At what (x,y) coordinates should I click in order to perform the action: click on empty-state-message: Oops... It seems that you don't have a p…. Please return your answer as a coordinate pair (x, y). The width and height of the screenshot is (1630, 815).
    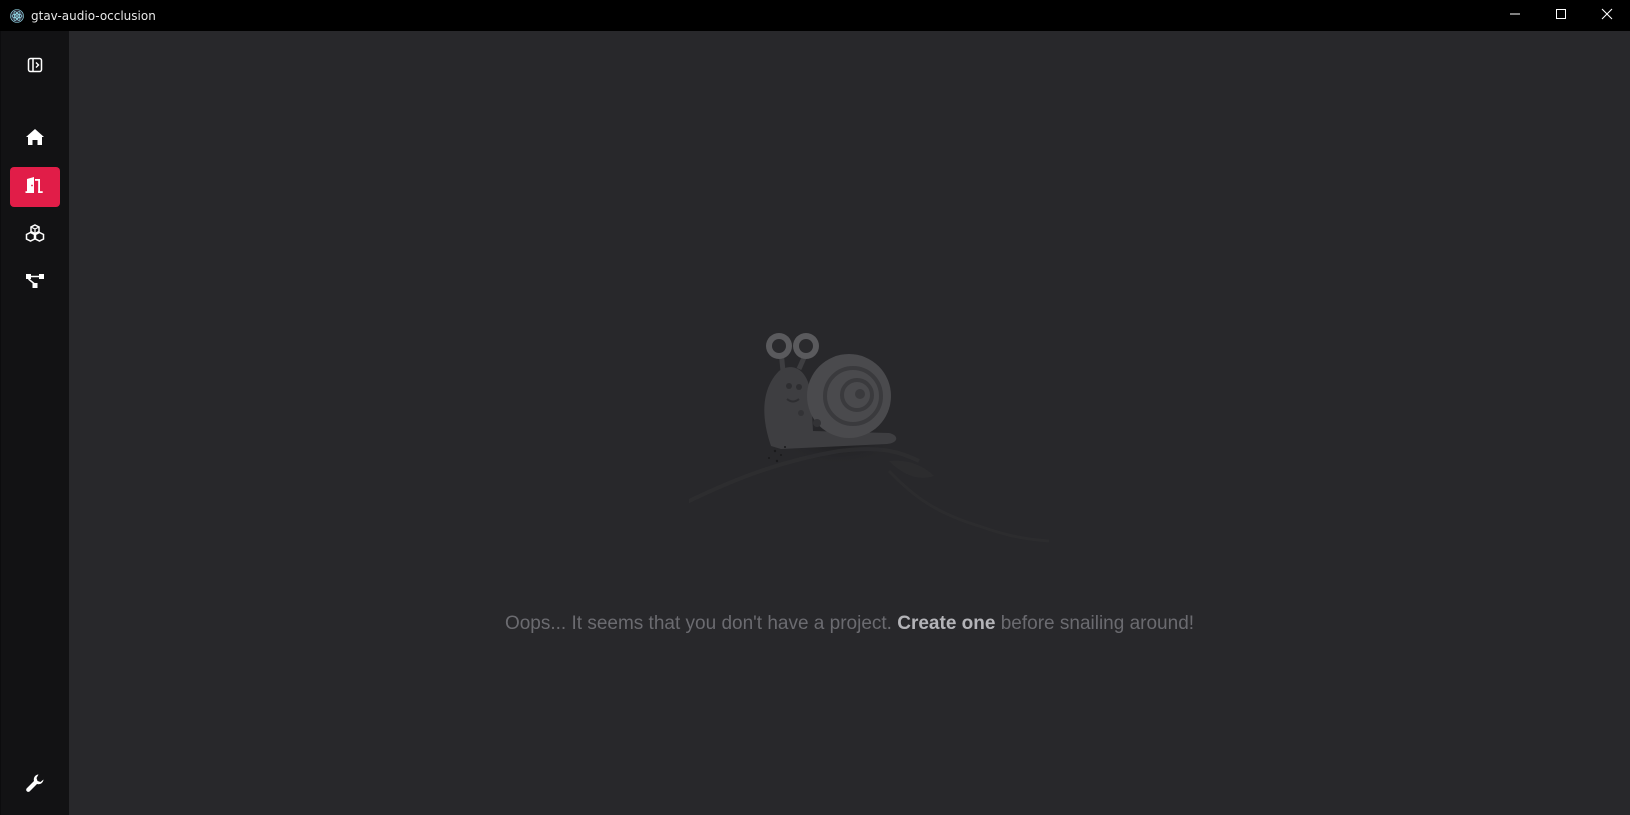
    Looking at the image, I should click on (849, 624).